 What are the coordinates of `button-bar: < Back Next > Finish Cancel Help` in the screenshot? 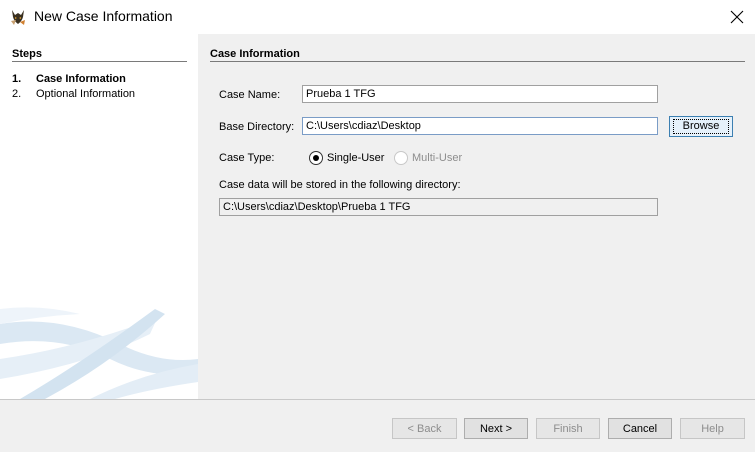 It's located at (377, 425).